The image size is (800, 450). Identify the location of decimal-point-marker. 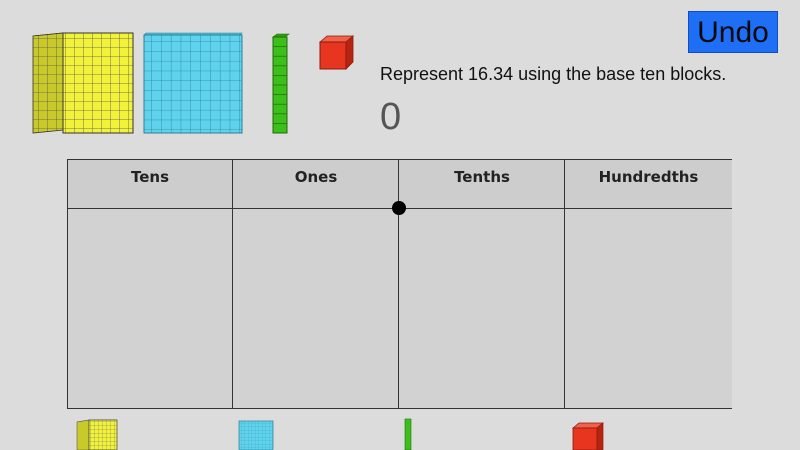
(399, 208).